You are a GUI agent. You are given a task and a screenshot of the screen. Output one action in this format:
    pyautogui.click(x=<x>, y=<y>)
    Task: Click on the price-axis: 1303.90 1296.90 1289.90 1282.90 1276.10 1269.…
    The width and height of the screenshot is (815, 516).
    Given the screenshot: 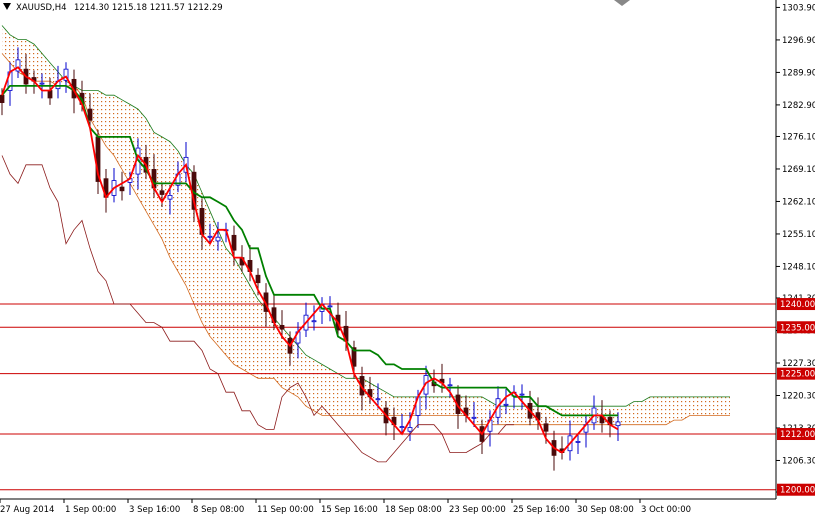 What is the action you would take?
    pyautogui.click(x=795, y=250)
    